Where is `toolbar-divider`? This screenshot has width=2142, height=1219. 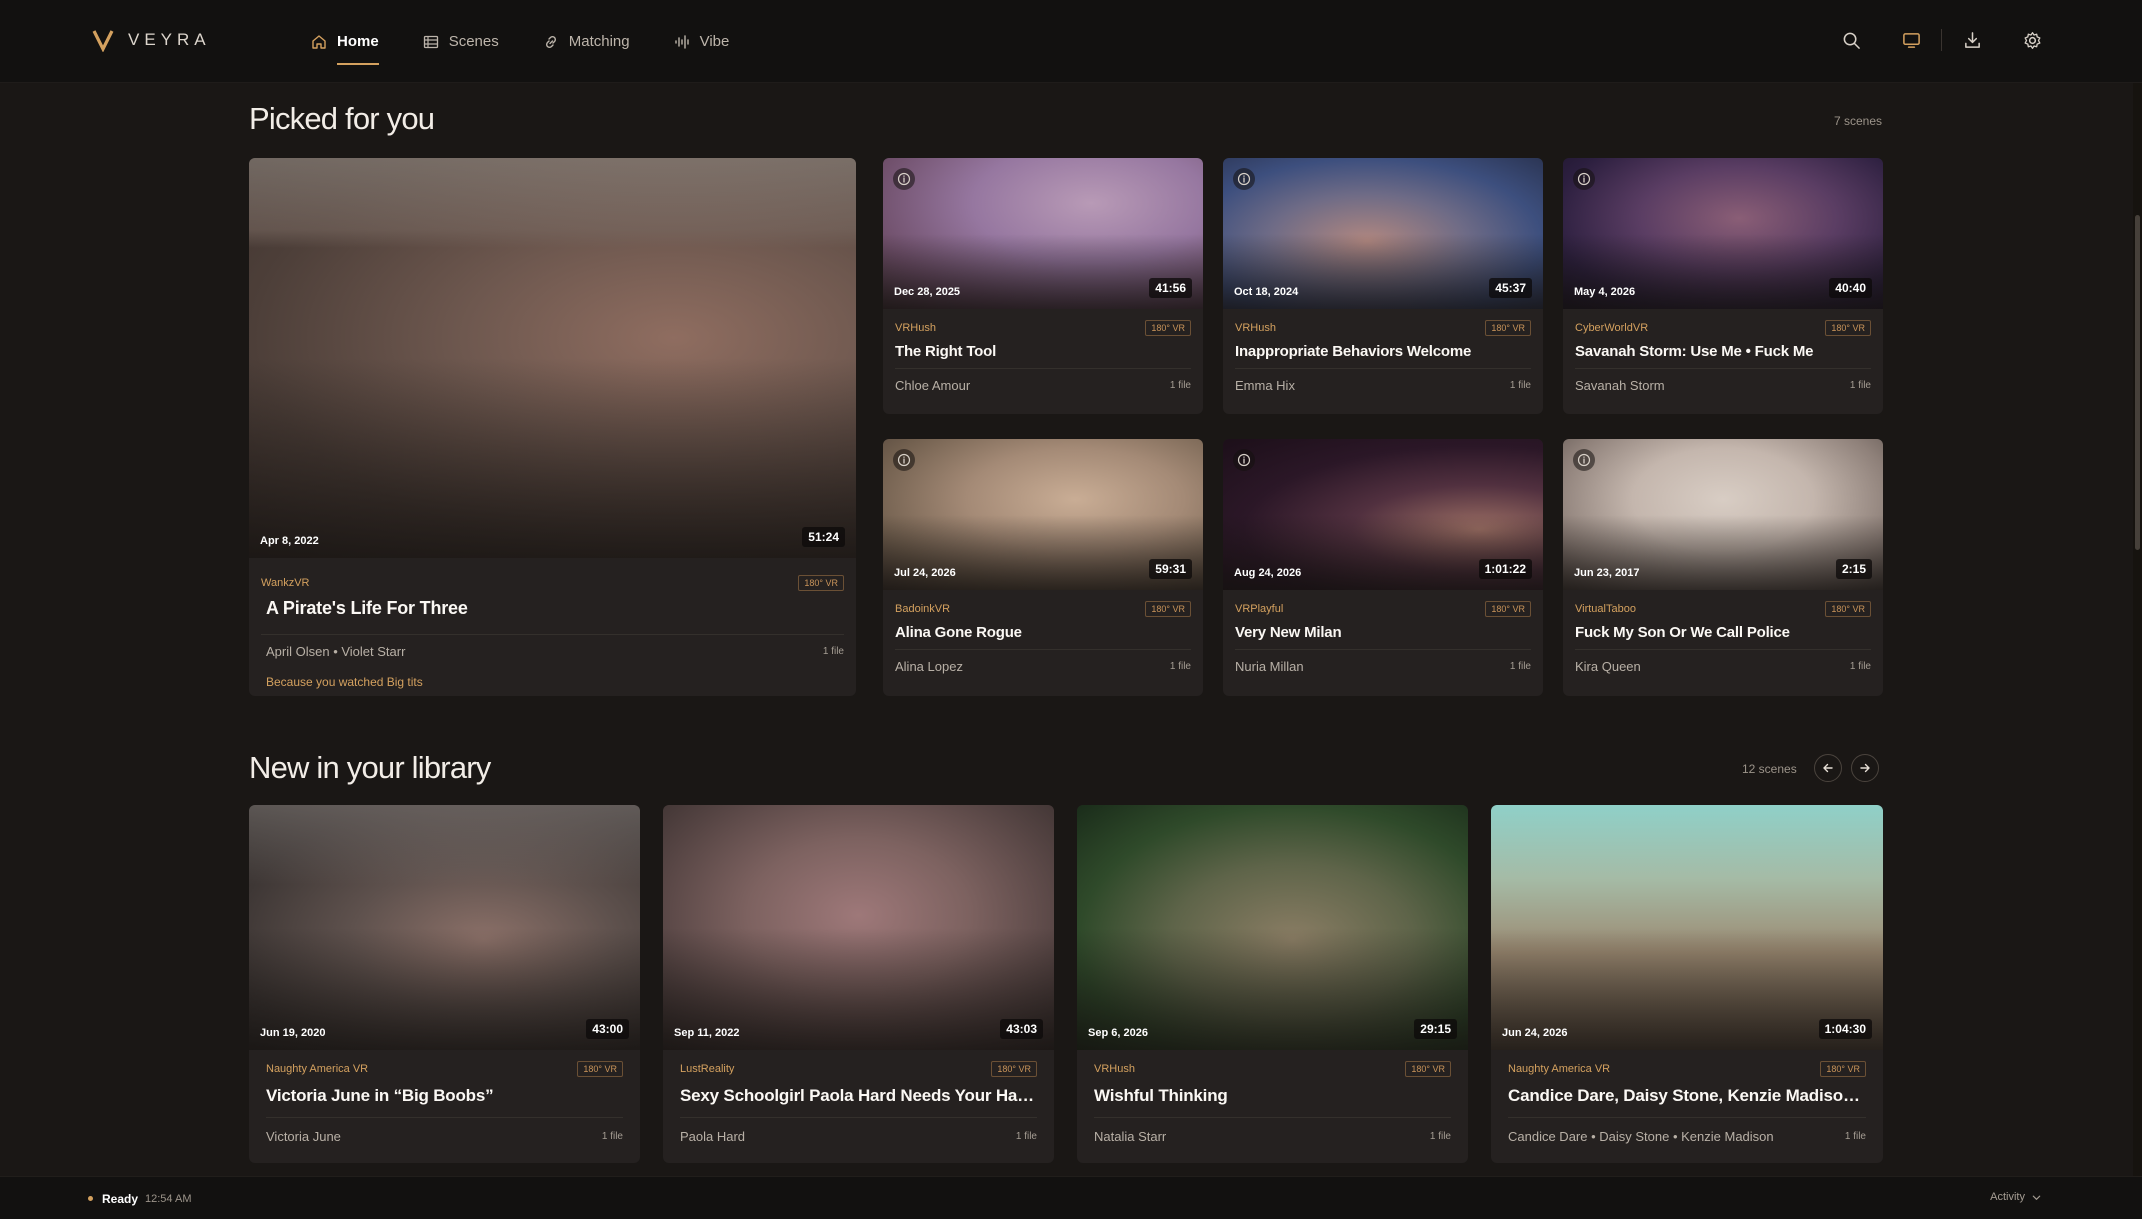
toolbar-divider is located at coordinates (1941, 40).